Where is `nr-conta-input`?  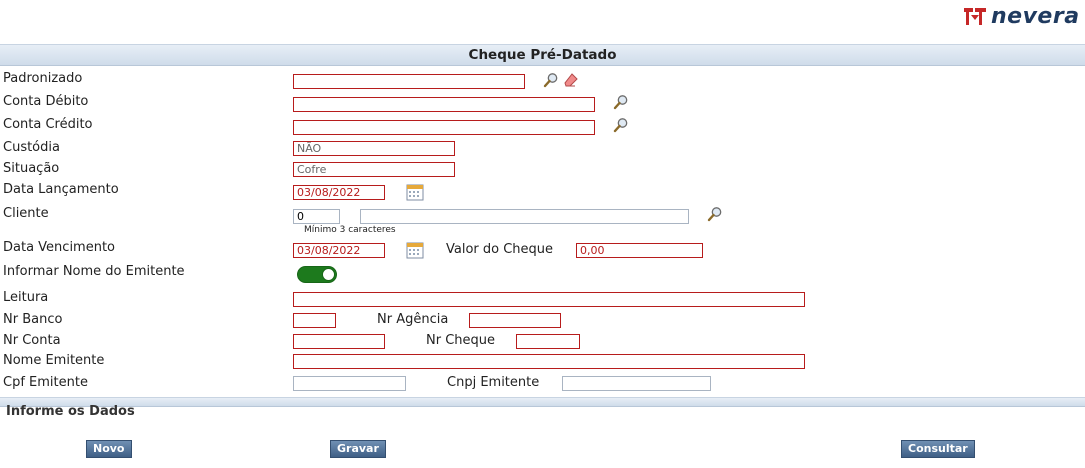 nr-conta-input is located at coordinates (339, 341).